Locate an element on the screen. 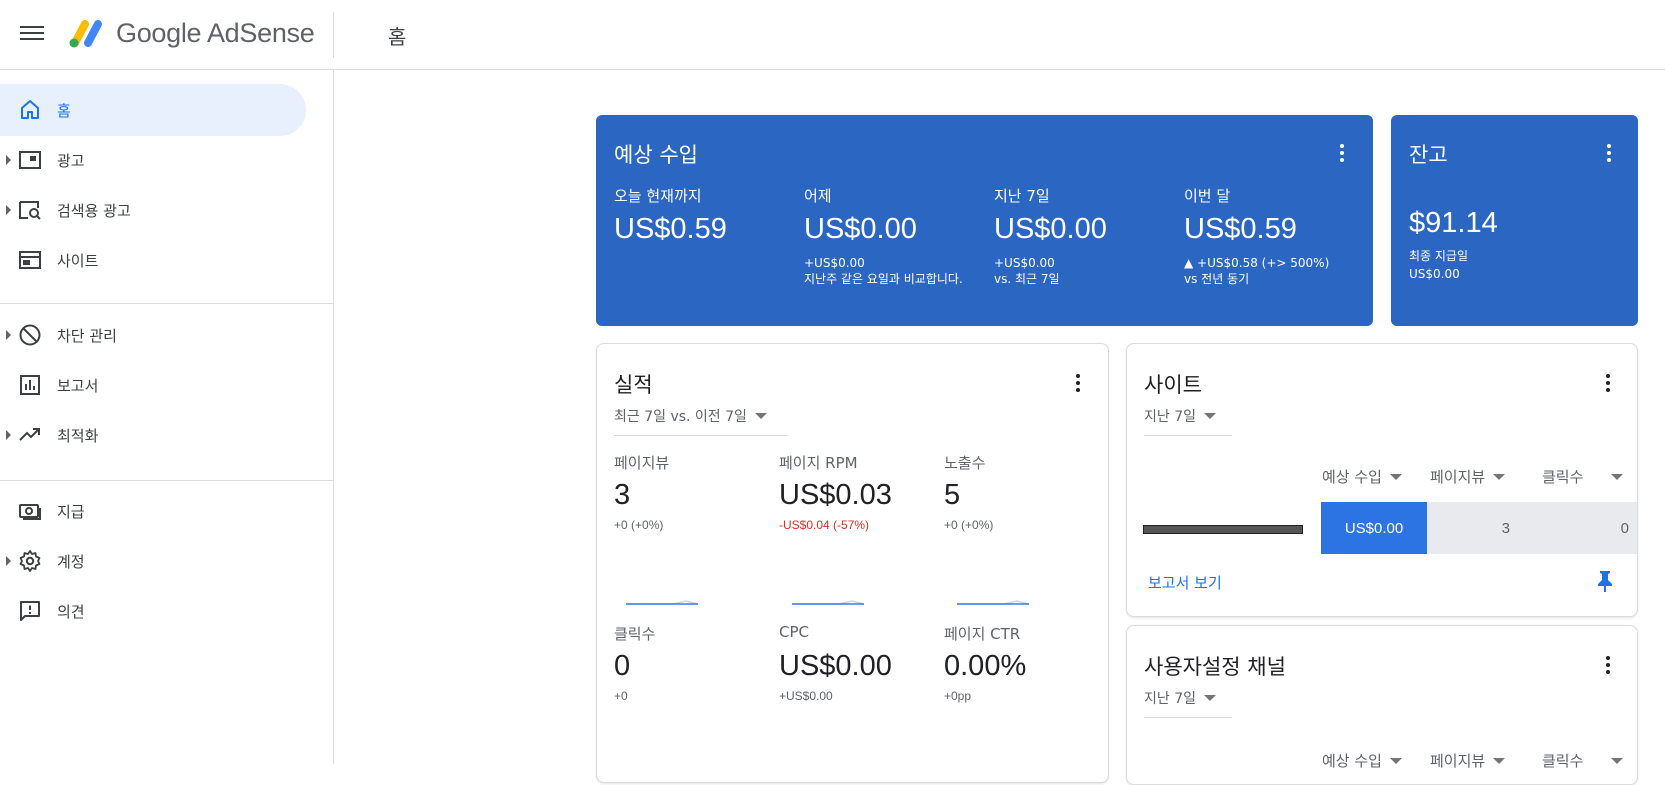 Image resolution: width=1665 pixels, height=785 pixels. search-ads-icon is located at coordinates (30, 210).